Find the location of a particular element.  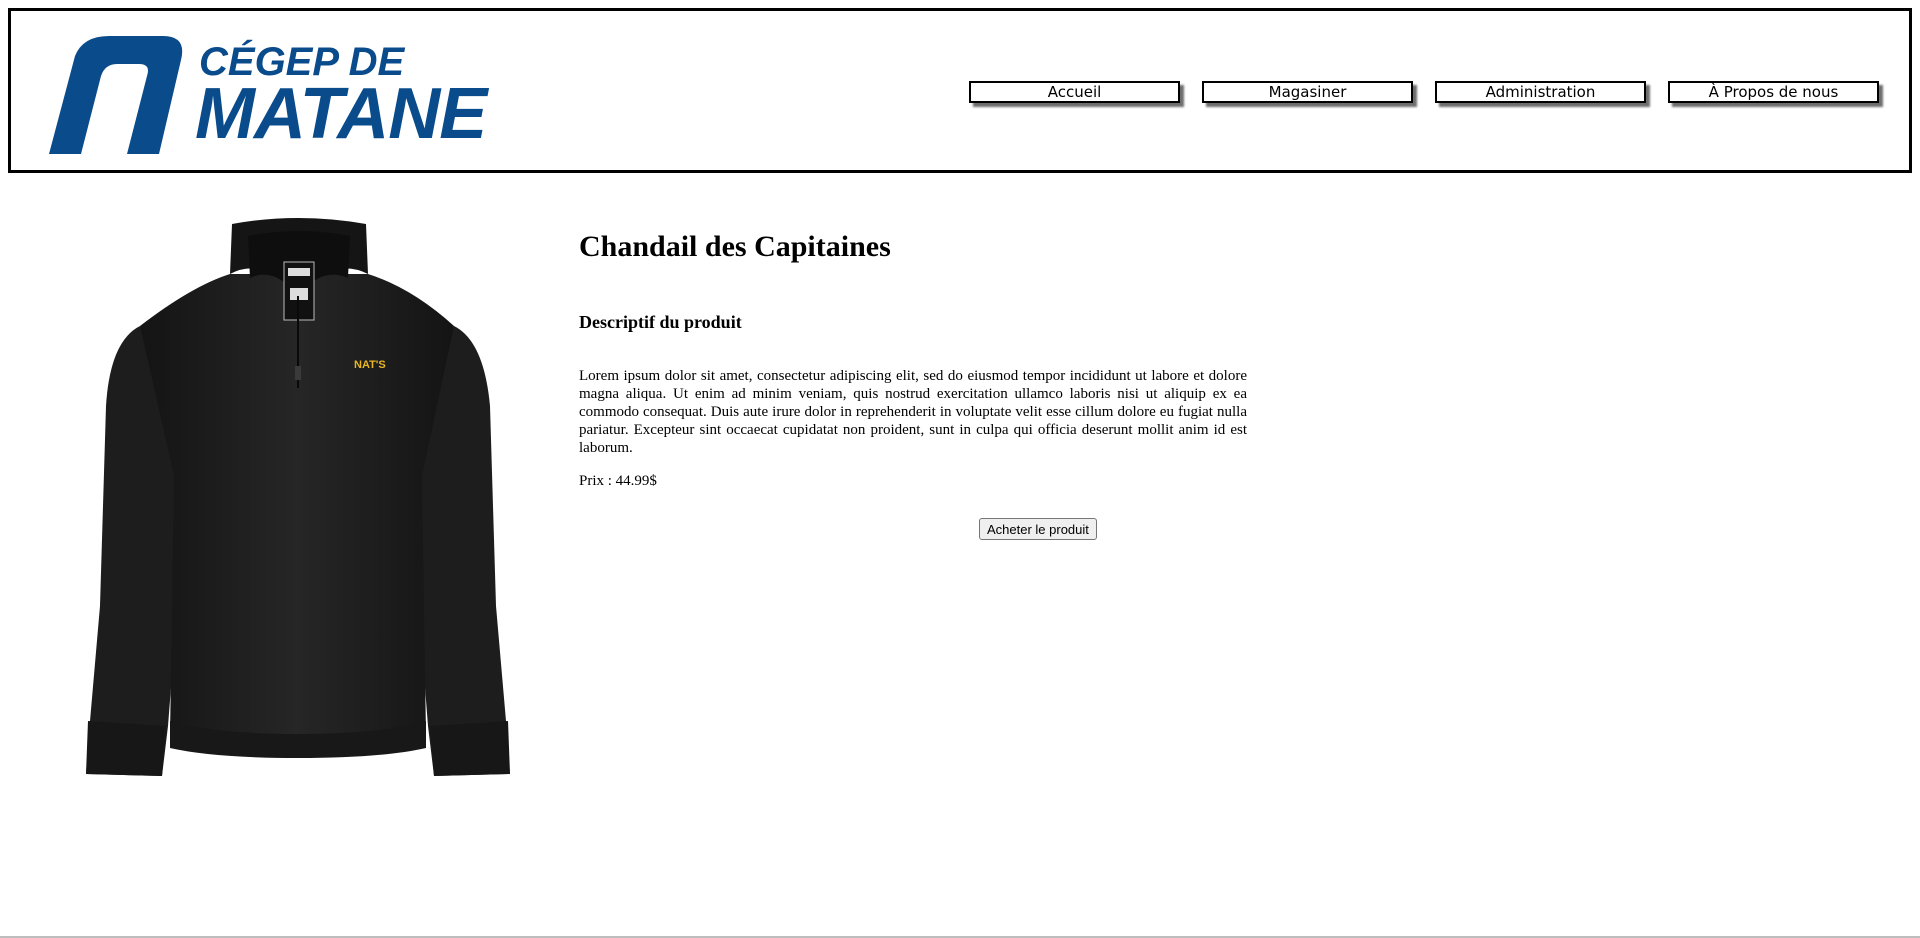

nav-administration-button: Administration is located at coordinates (1540, 92).